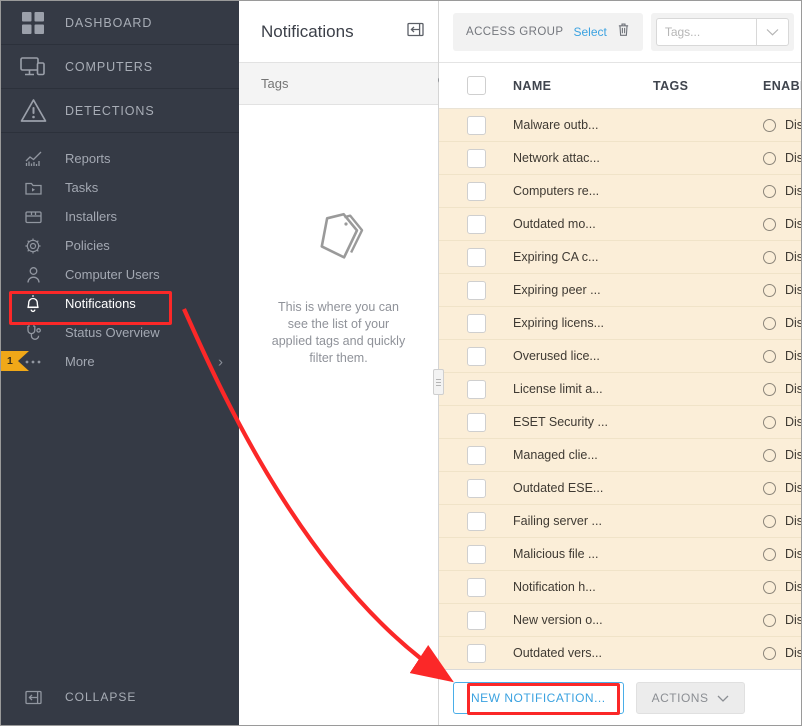  What do you see at coordinates (620, 158) in the screenshot?
I see `table-row: Network attac... Disabled` at bounding box center [620, 158].